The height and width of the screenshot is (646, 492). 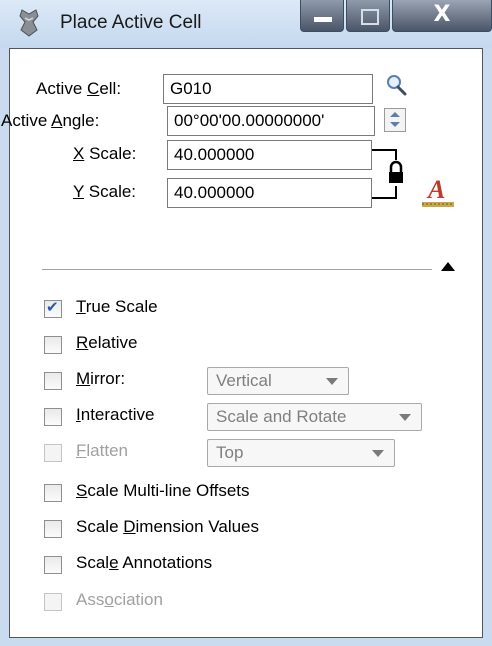 I want to click on association-checkbox, so click(x=53, y=602).